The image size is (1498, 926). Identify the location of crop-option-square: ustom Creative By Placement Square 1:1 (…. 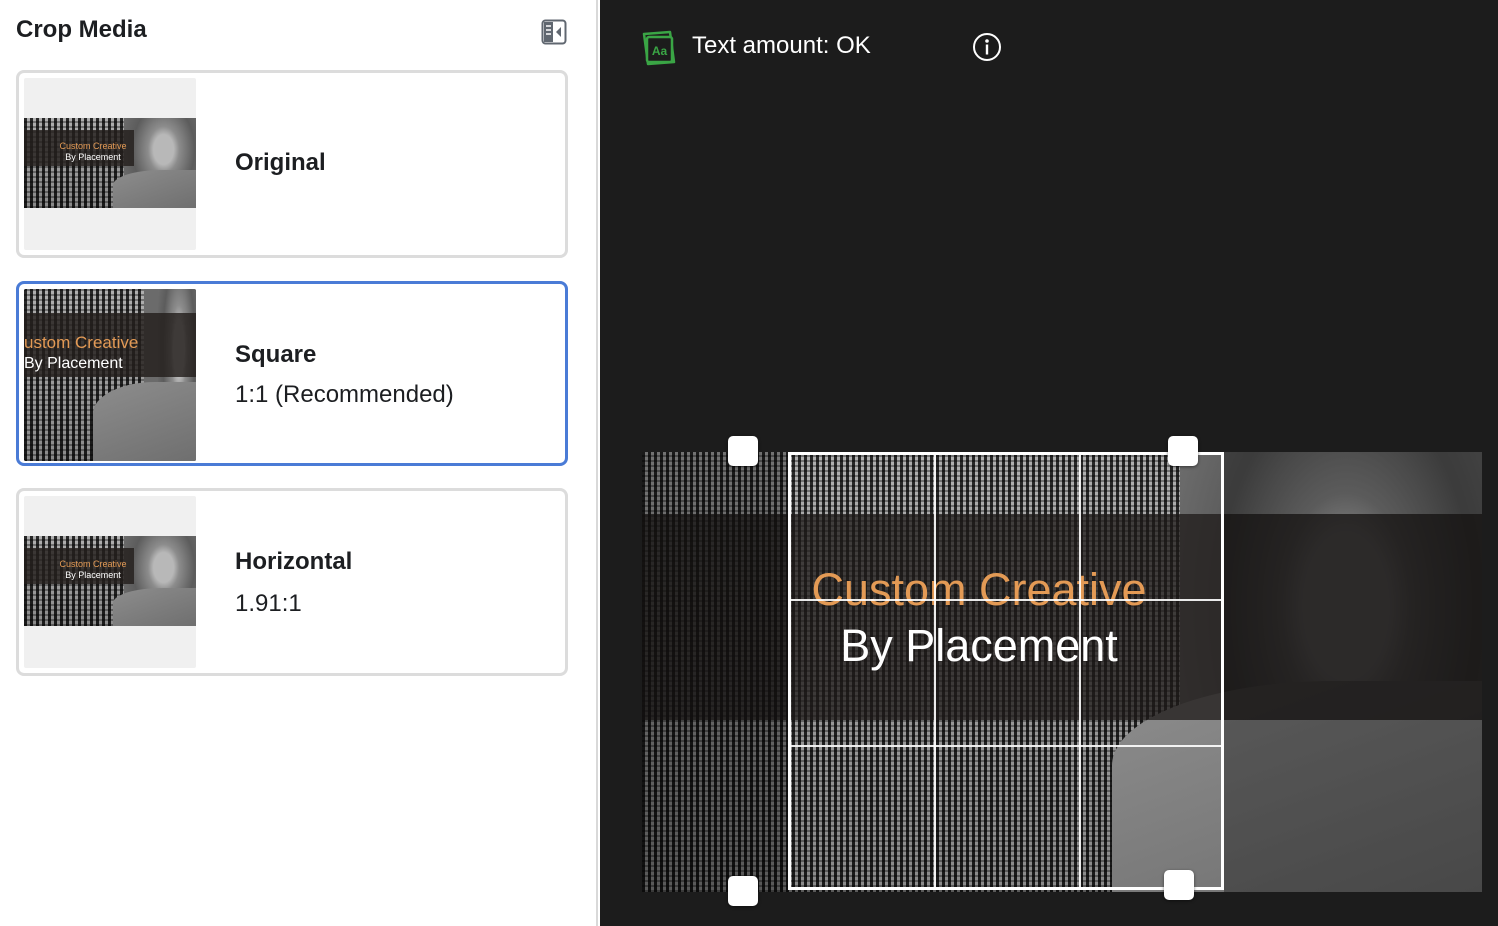
(292, 373).